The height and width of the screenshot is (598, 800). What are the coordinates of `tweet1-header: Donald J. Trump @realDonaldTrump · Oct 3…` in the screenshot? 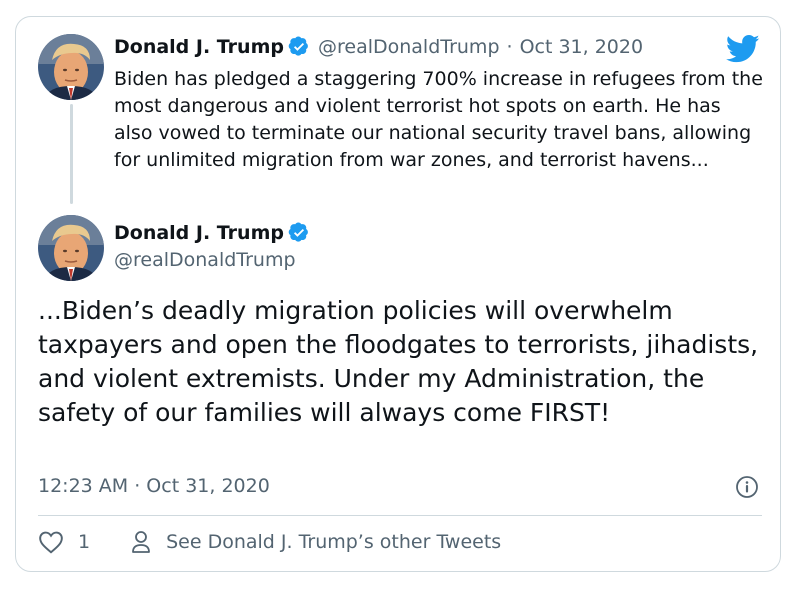 It's located at (378, 47).